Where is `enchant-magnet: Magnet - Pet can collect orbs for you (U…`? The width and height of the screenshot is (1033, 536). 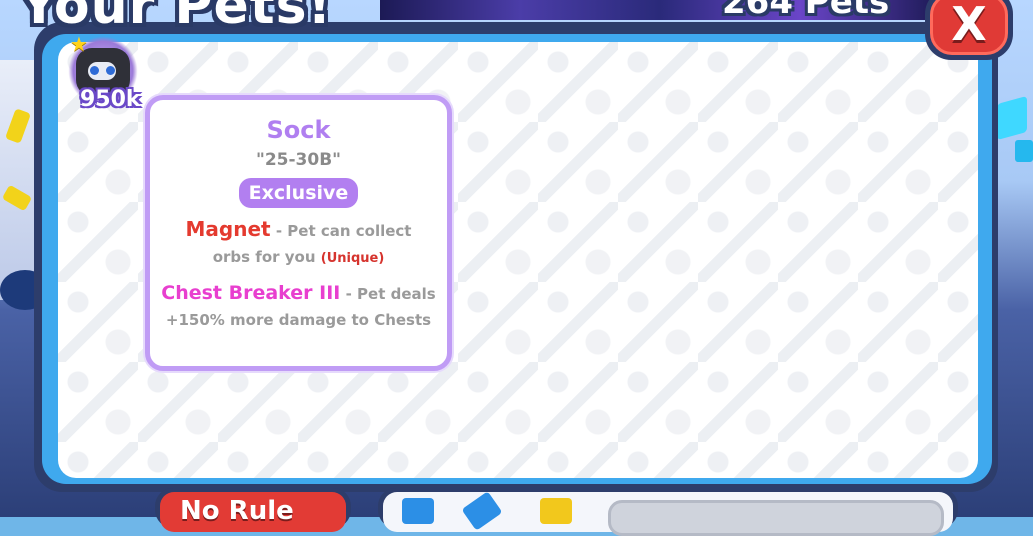
enchant-magnet: Magnet - Pet can collect orbs for you (U… is located at coordinates (298, 244).